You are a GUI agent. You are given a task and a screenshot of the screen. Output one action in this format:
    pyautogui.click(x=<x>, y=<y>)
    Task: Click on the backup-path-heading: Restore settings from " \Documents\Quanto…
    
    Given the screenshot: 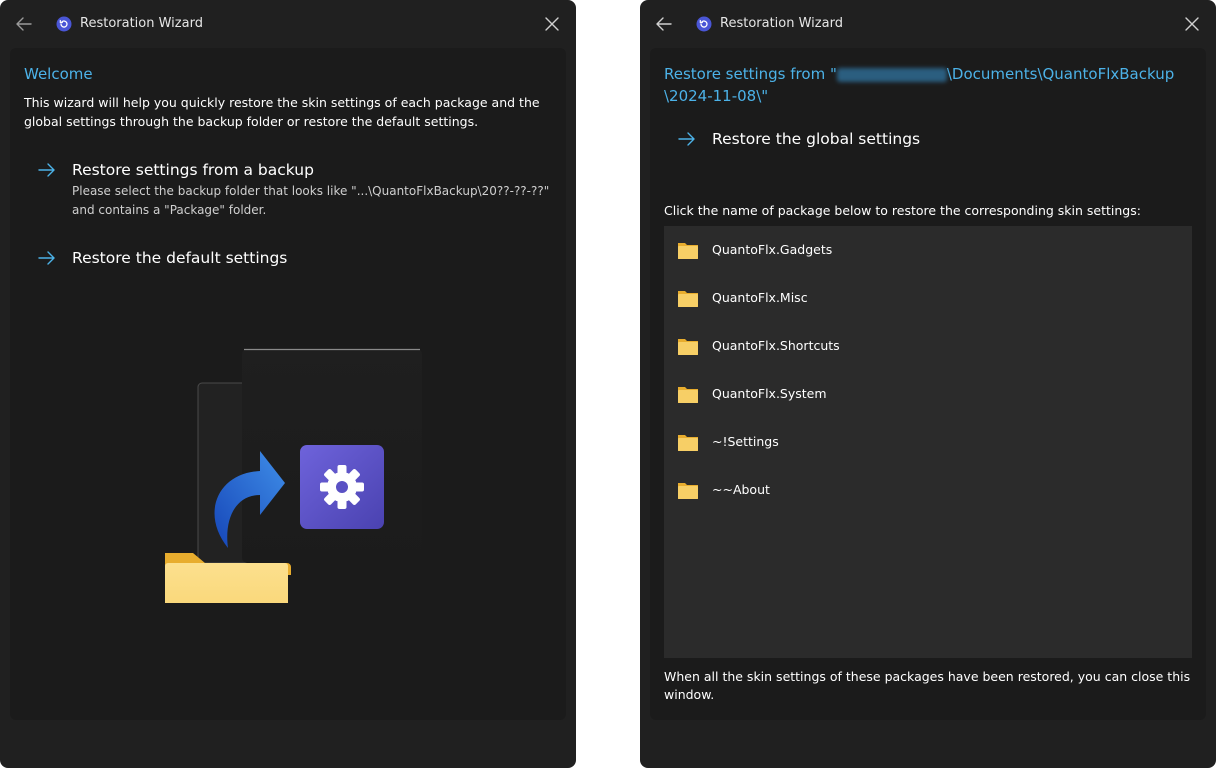 What is the action you would take?
    pyautogui.click(x=924, y=74)
    